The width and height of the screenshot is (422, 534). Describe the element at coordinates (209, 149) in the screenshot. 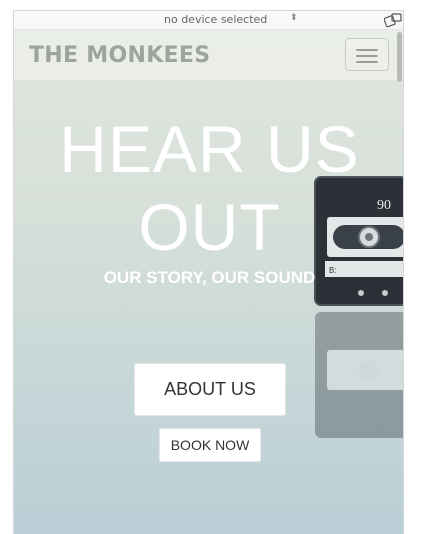

I see `hero-title-line1: HEAR US` at that location.